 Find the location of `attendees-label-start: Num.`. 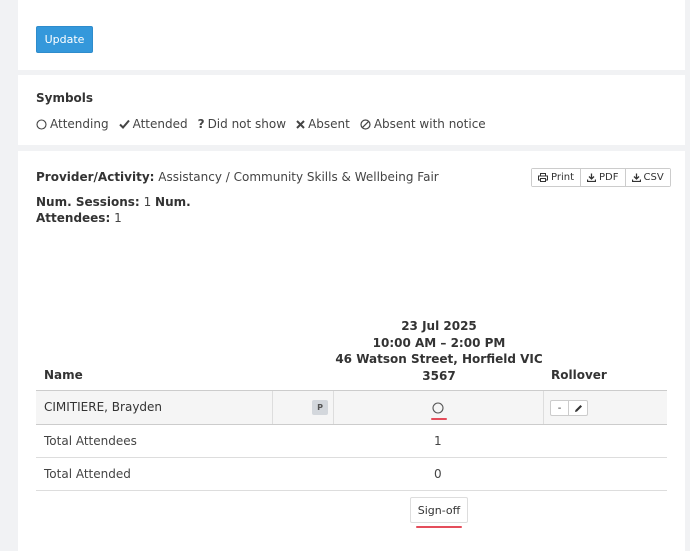

attendees-label-start: Num. is located at coordinates (173, 202).